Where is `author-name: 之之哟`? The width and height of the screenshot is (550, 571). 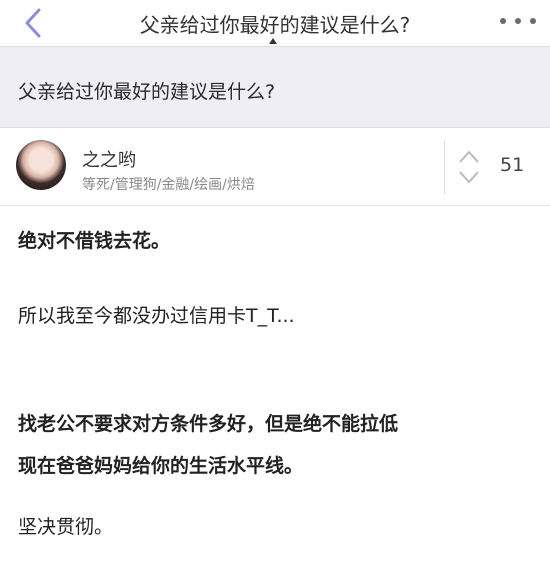 author-name: 之之哟 is located at coordinates (109, 159).